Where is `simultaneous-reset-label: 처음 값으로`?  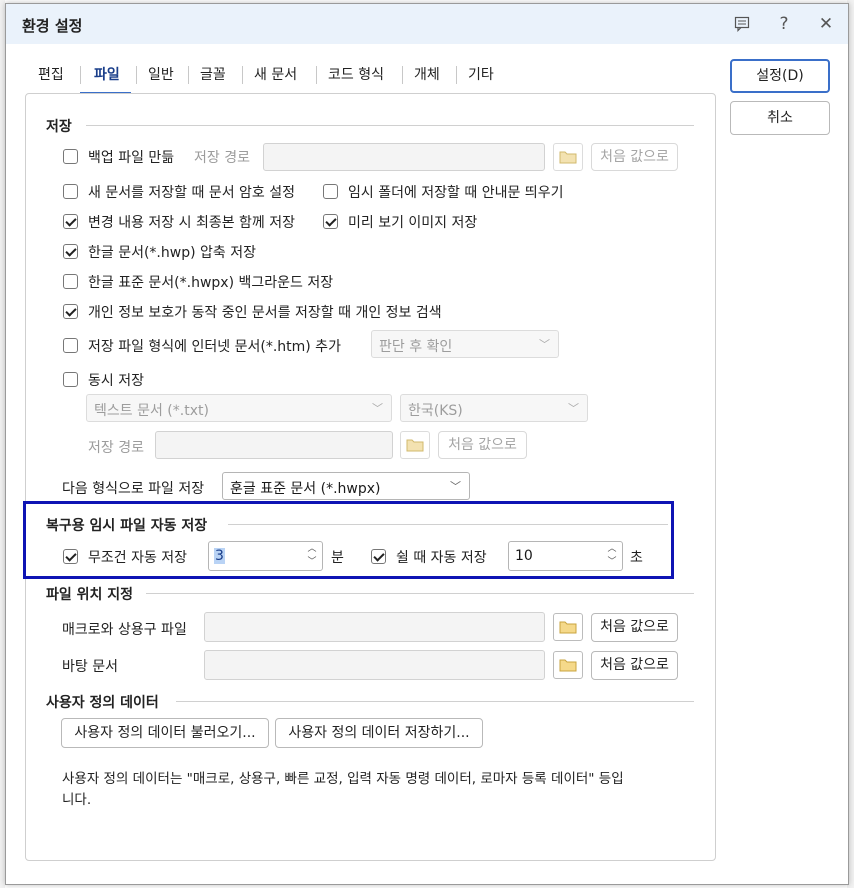 simultaneous-reset-label: 처음 값으로 is located at coordinates (482, 445).